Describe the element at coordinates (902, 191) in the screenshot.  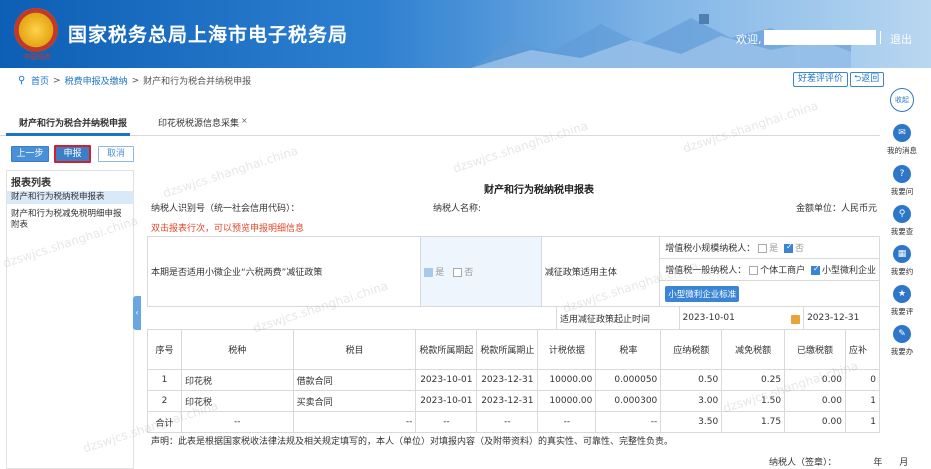
I see `float-label: 我要问` at that location.